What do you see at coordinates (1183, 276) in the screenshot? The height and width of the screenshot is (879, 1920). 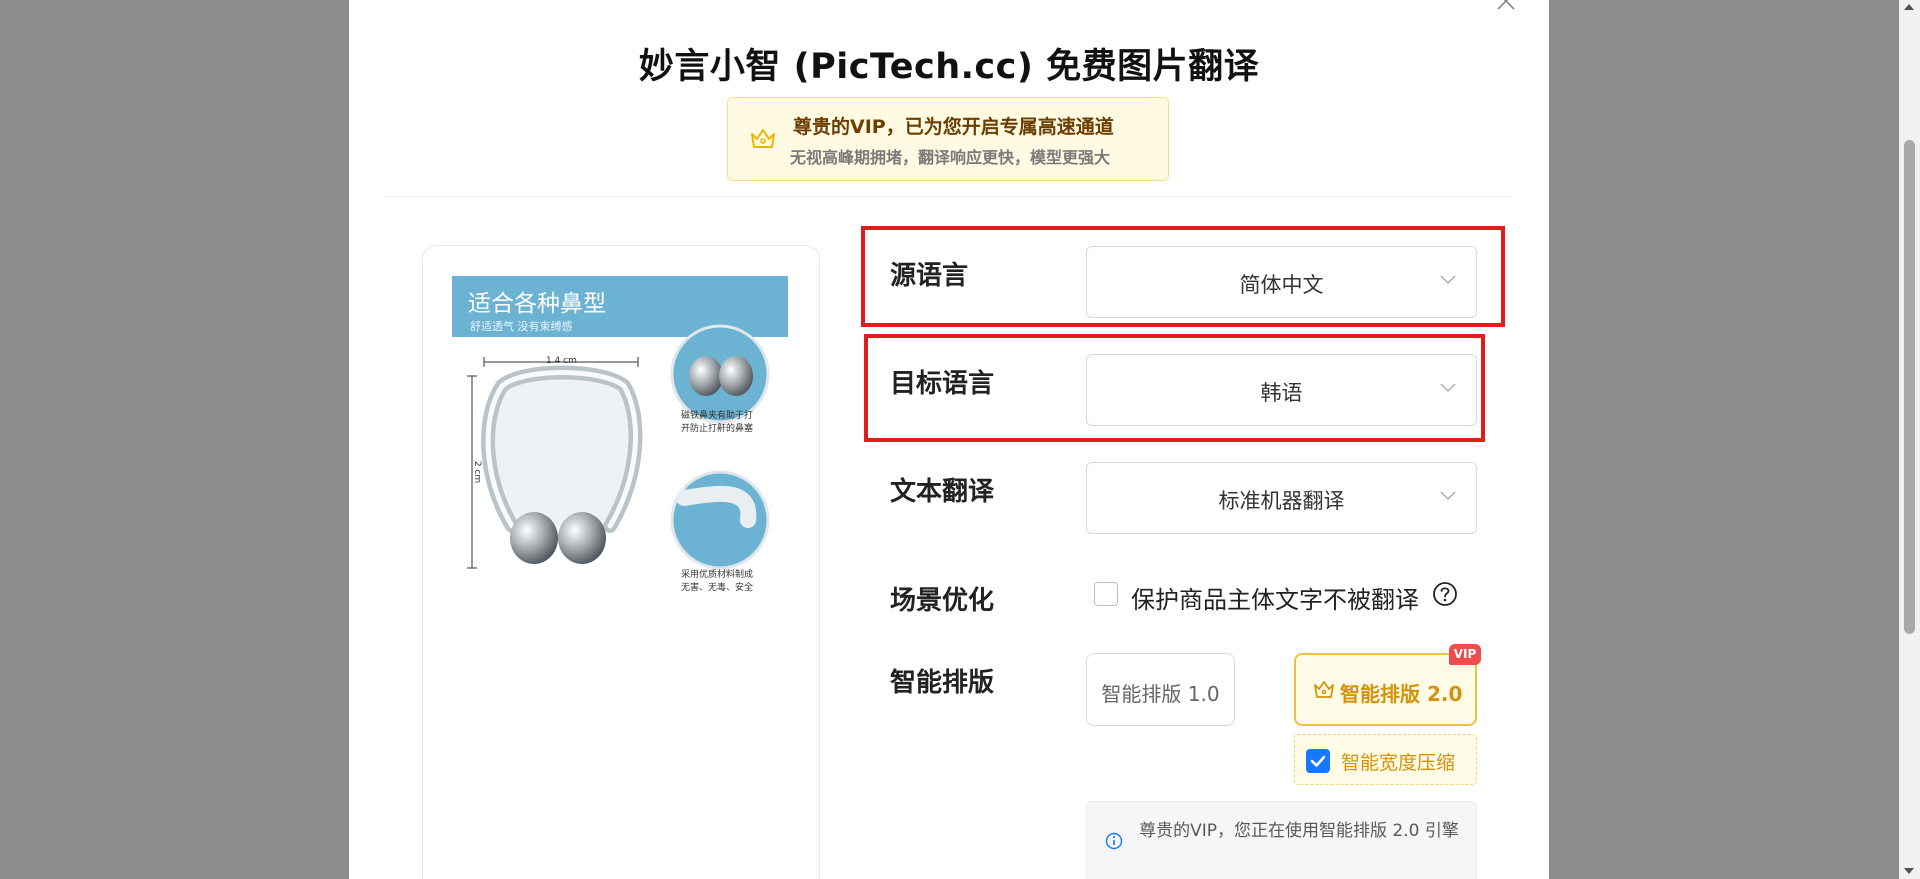 I see `source-language-highlight` at bounding box center [1183, 276].